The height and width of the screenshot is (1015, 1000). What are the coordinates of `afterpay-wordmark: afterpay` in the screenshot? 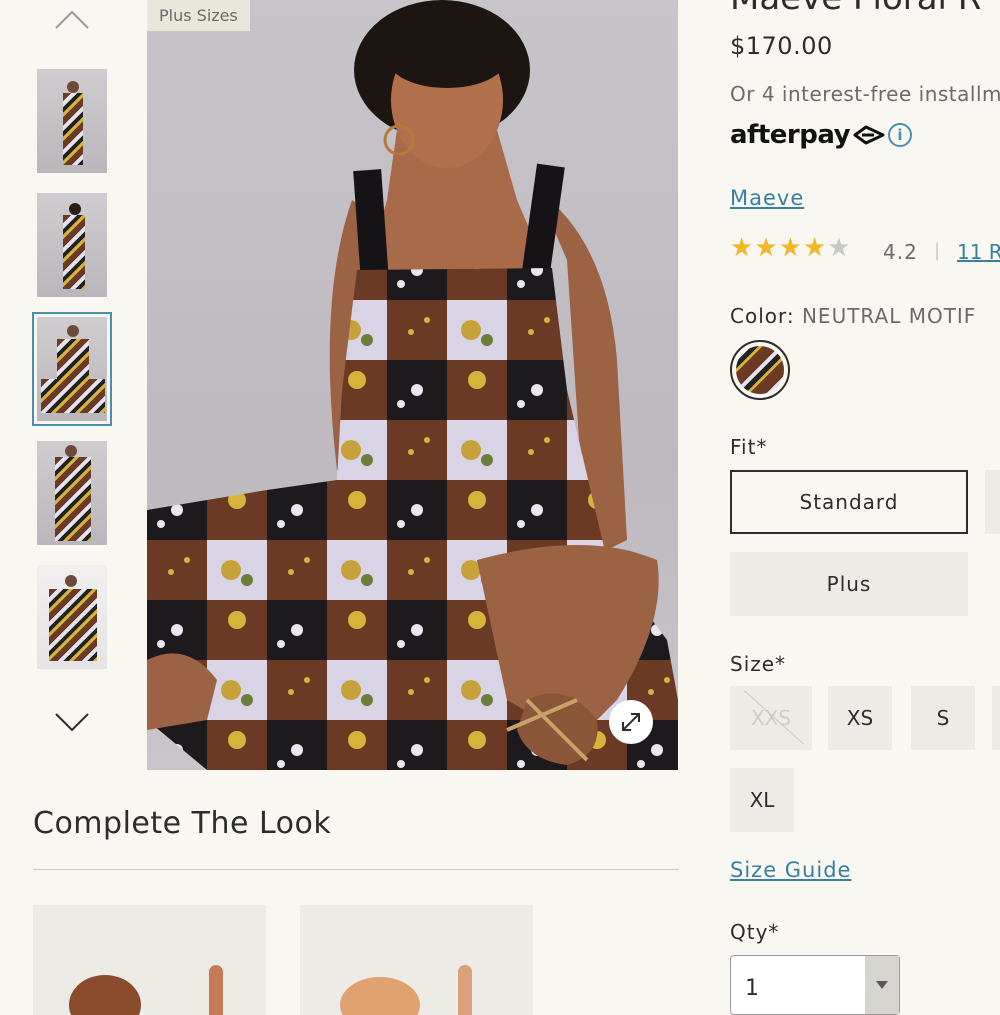 It's located at (790, 135).